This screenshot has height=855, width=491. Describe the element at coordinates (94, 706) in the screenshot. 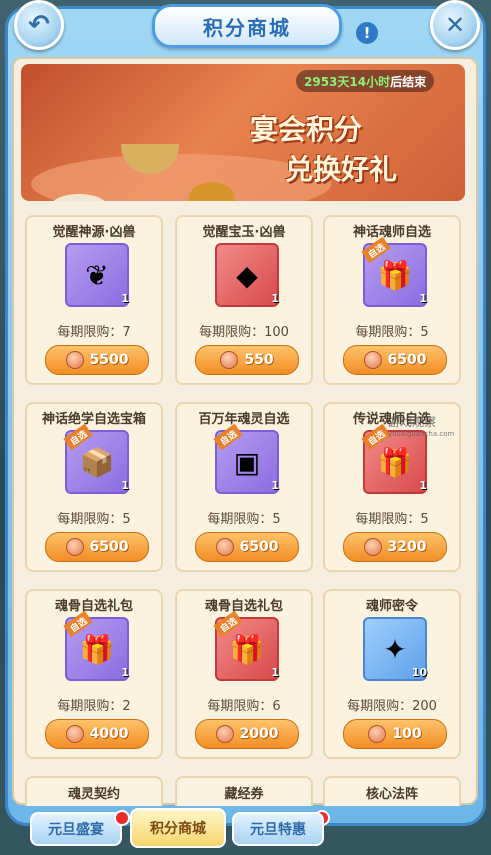

I see `purchase-limit: 每期限购：2` at that location.